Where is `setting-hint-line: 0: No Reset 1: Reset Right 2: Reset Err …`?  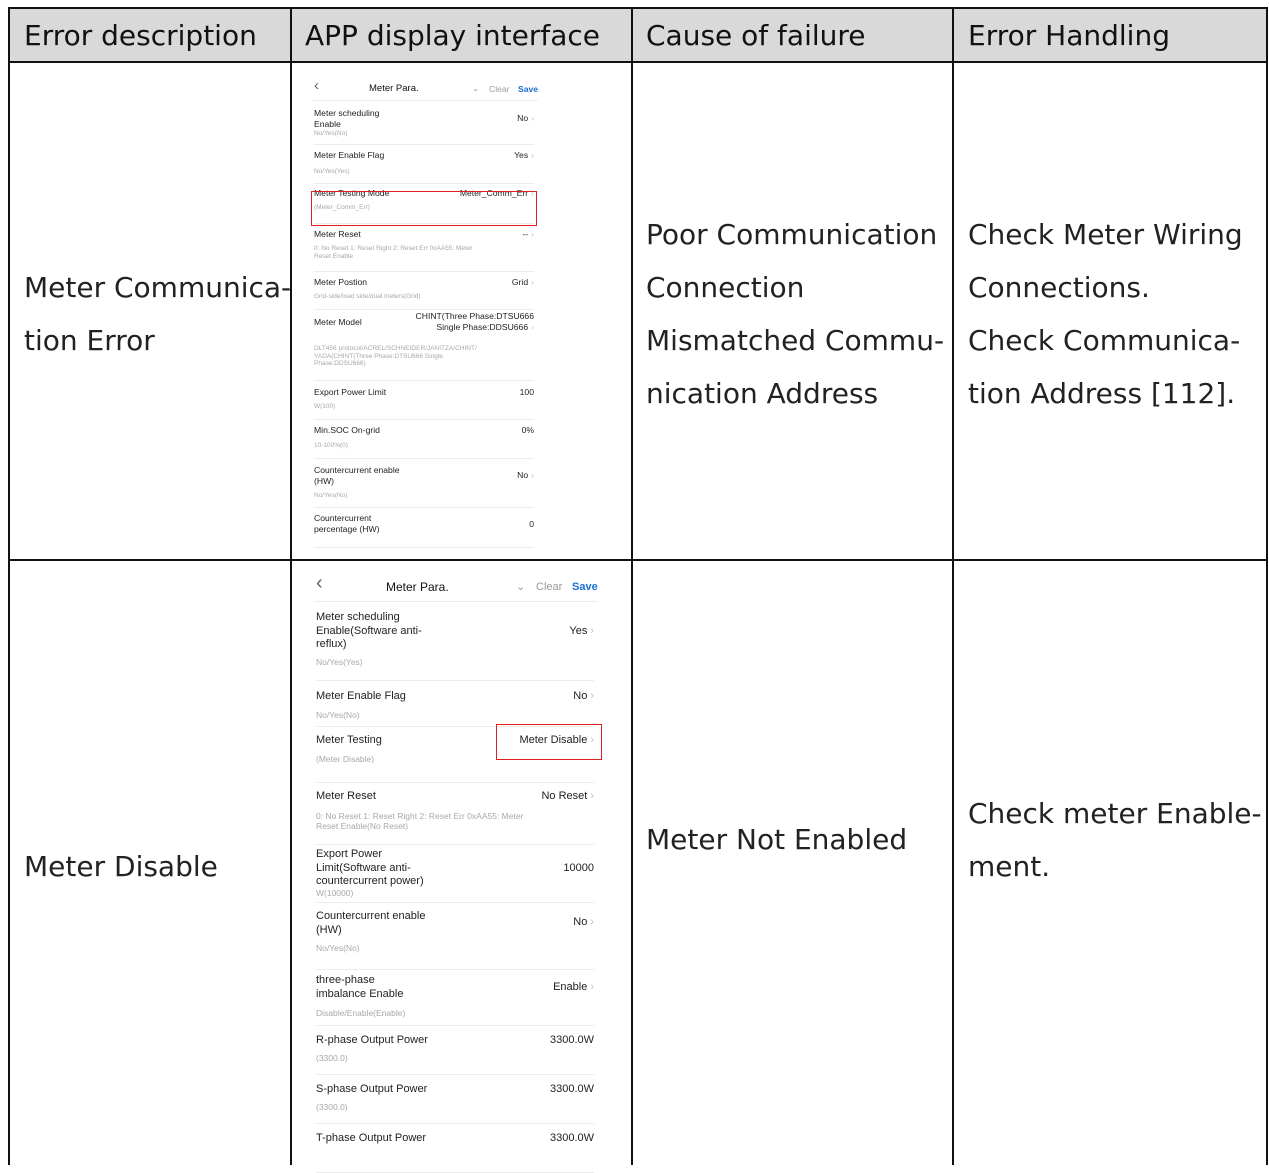
setting-hint-line: 0: No Reset 1: Reset Right 2: Reset Err … is located at coordinates (393, 248).